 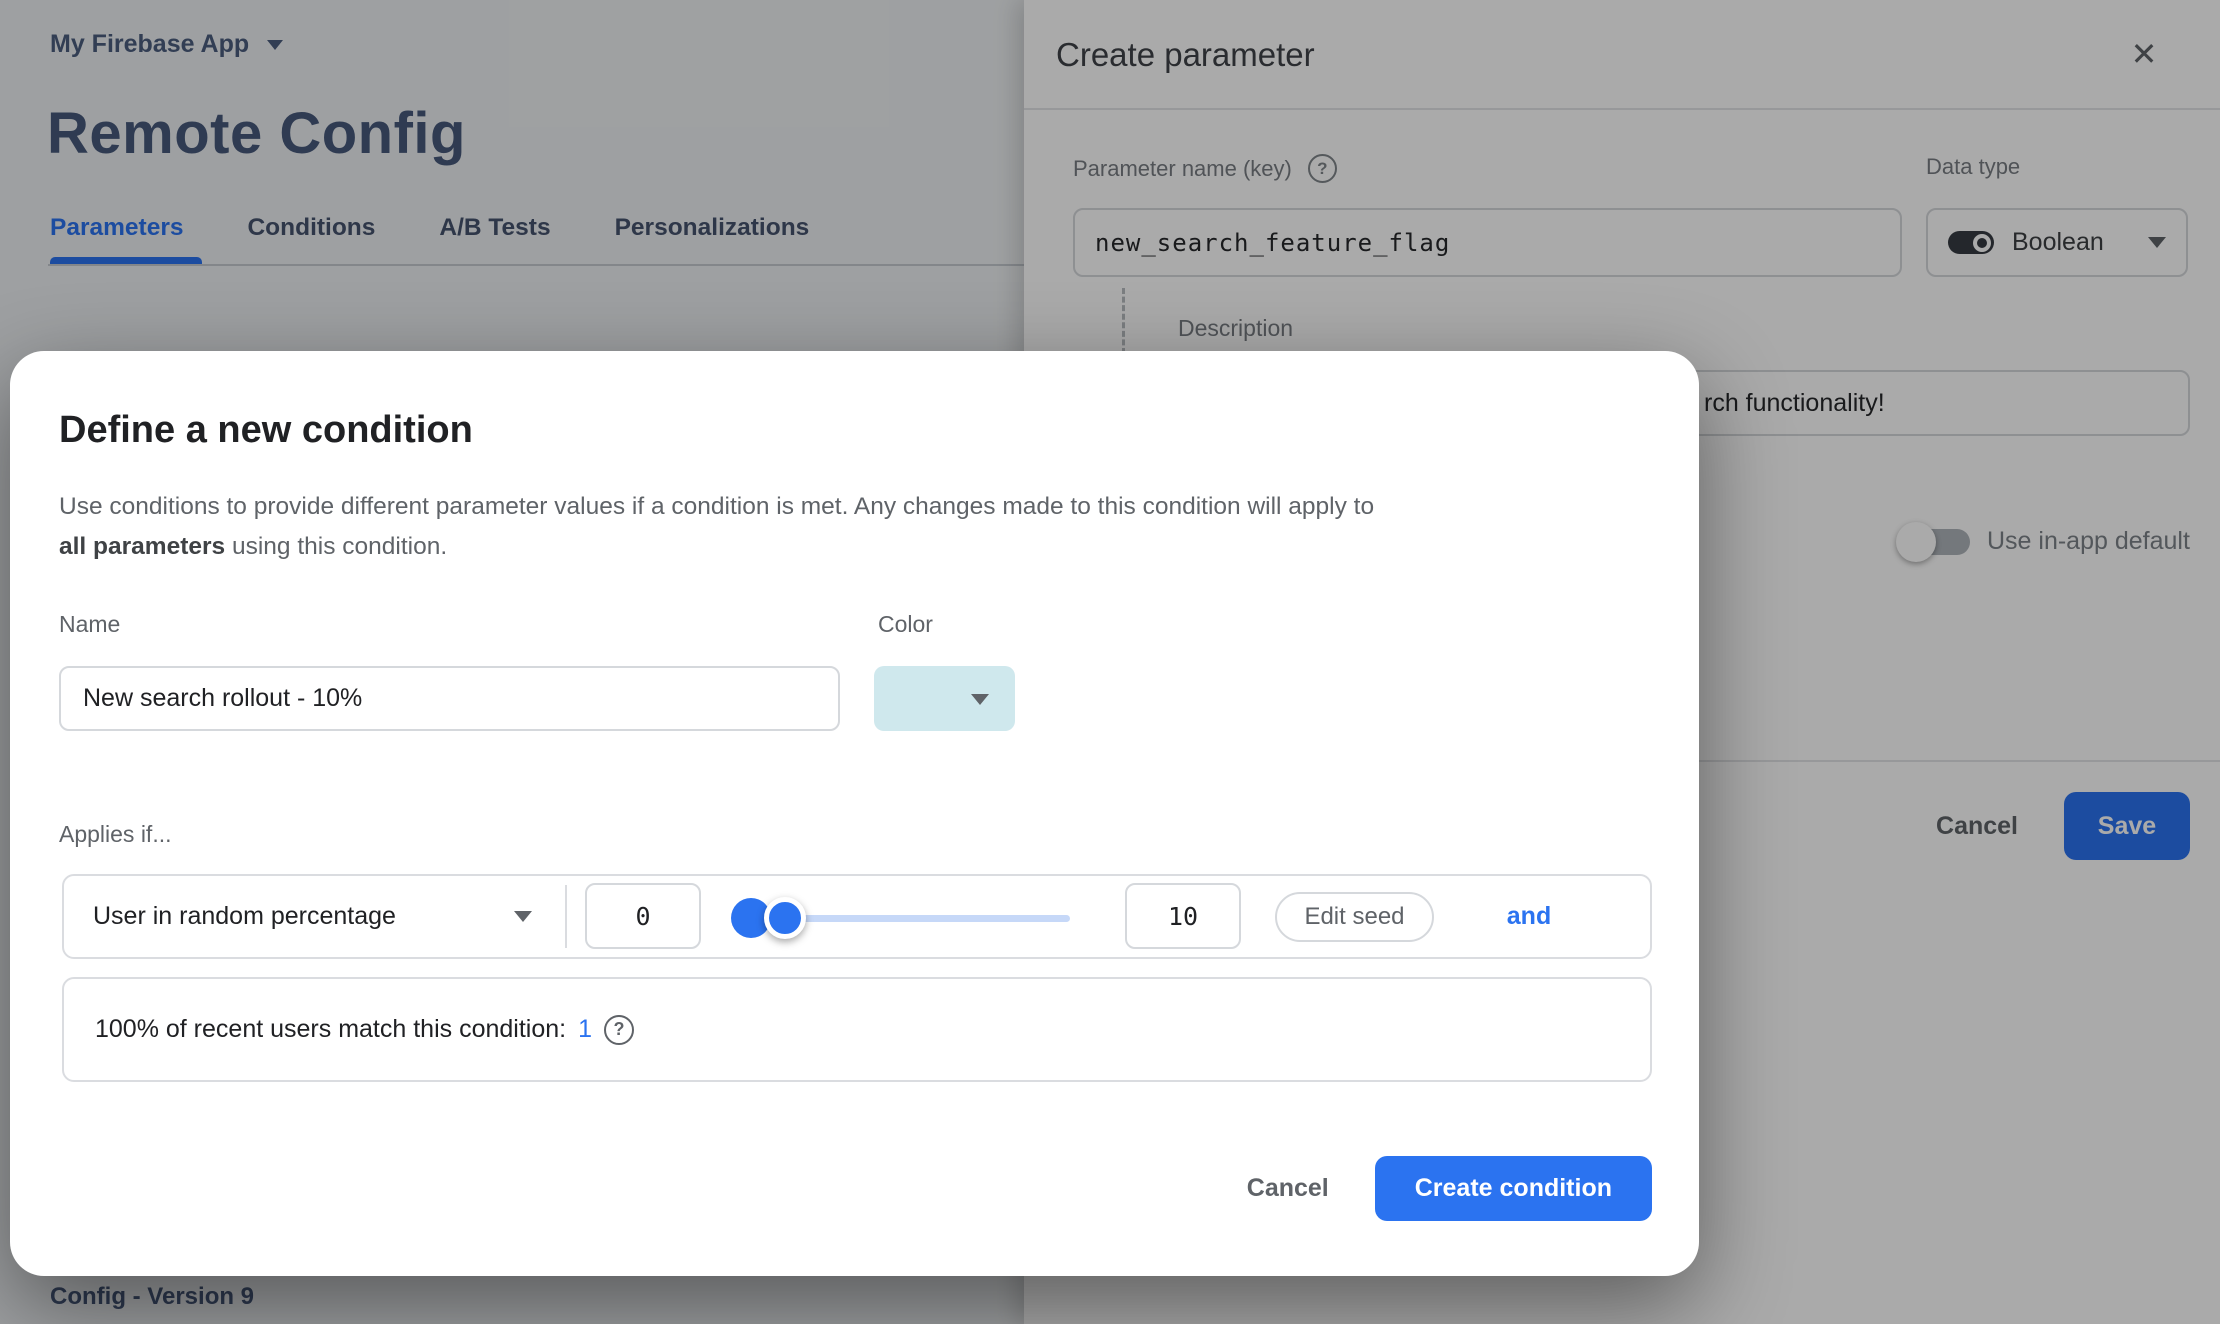 I want to click on intro-line2-rest: using this condition., so click(x=336, y=546).